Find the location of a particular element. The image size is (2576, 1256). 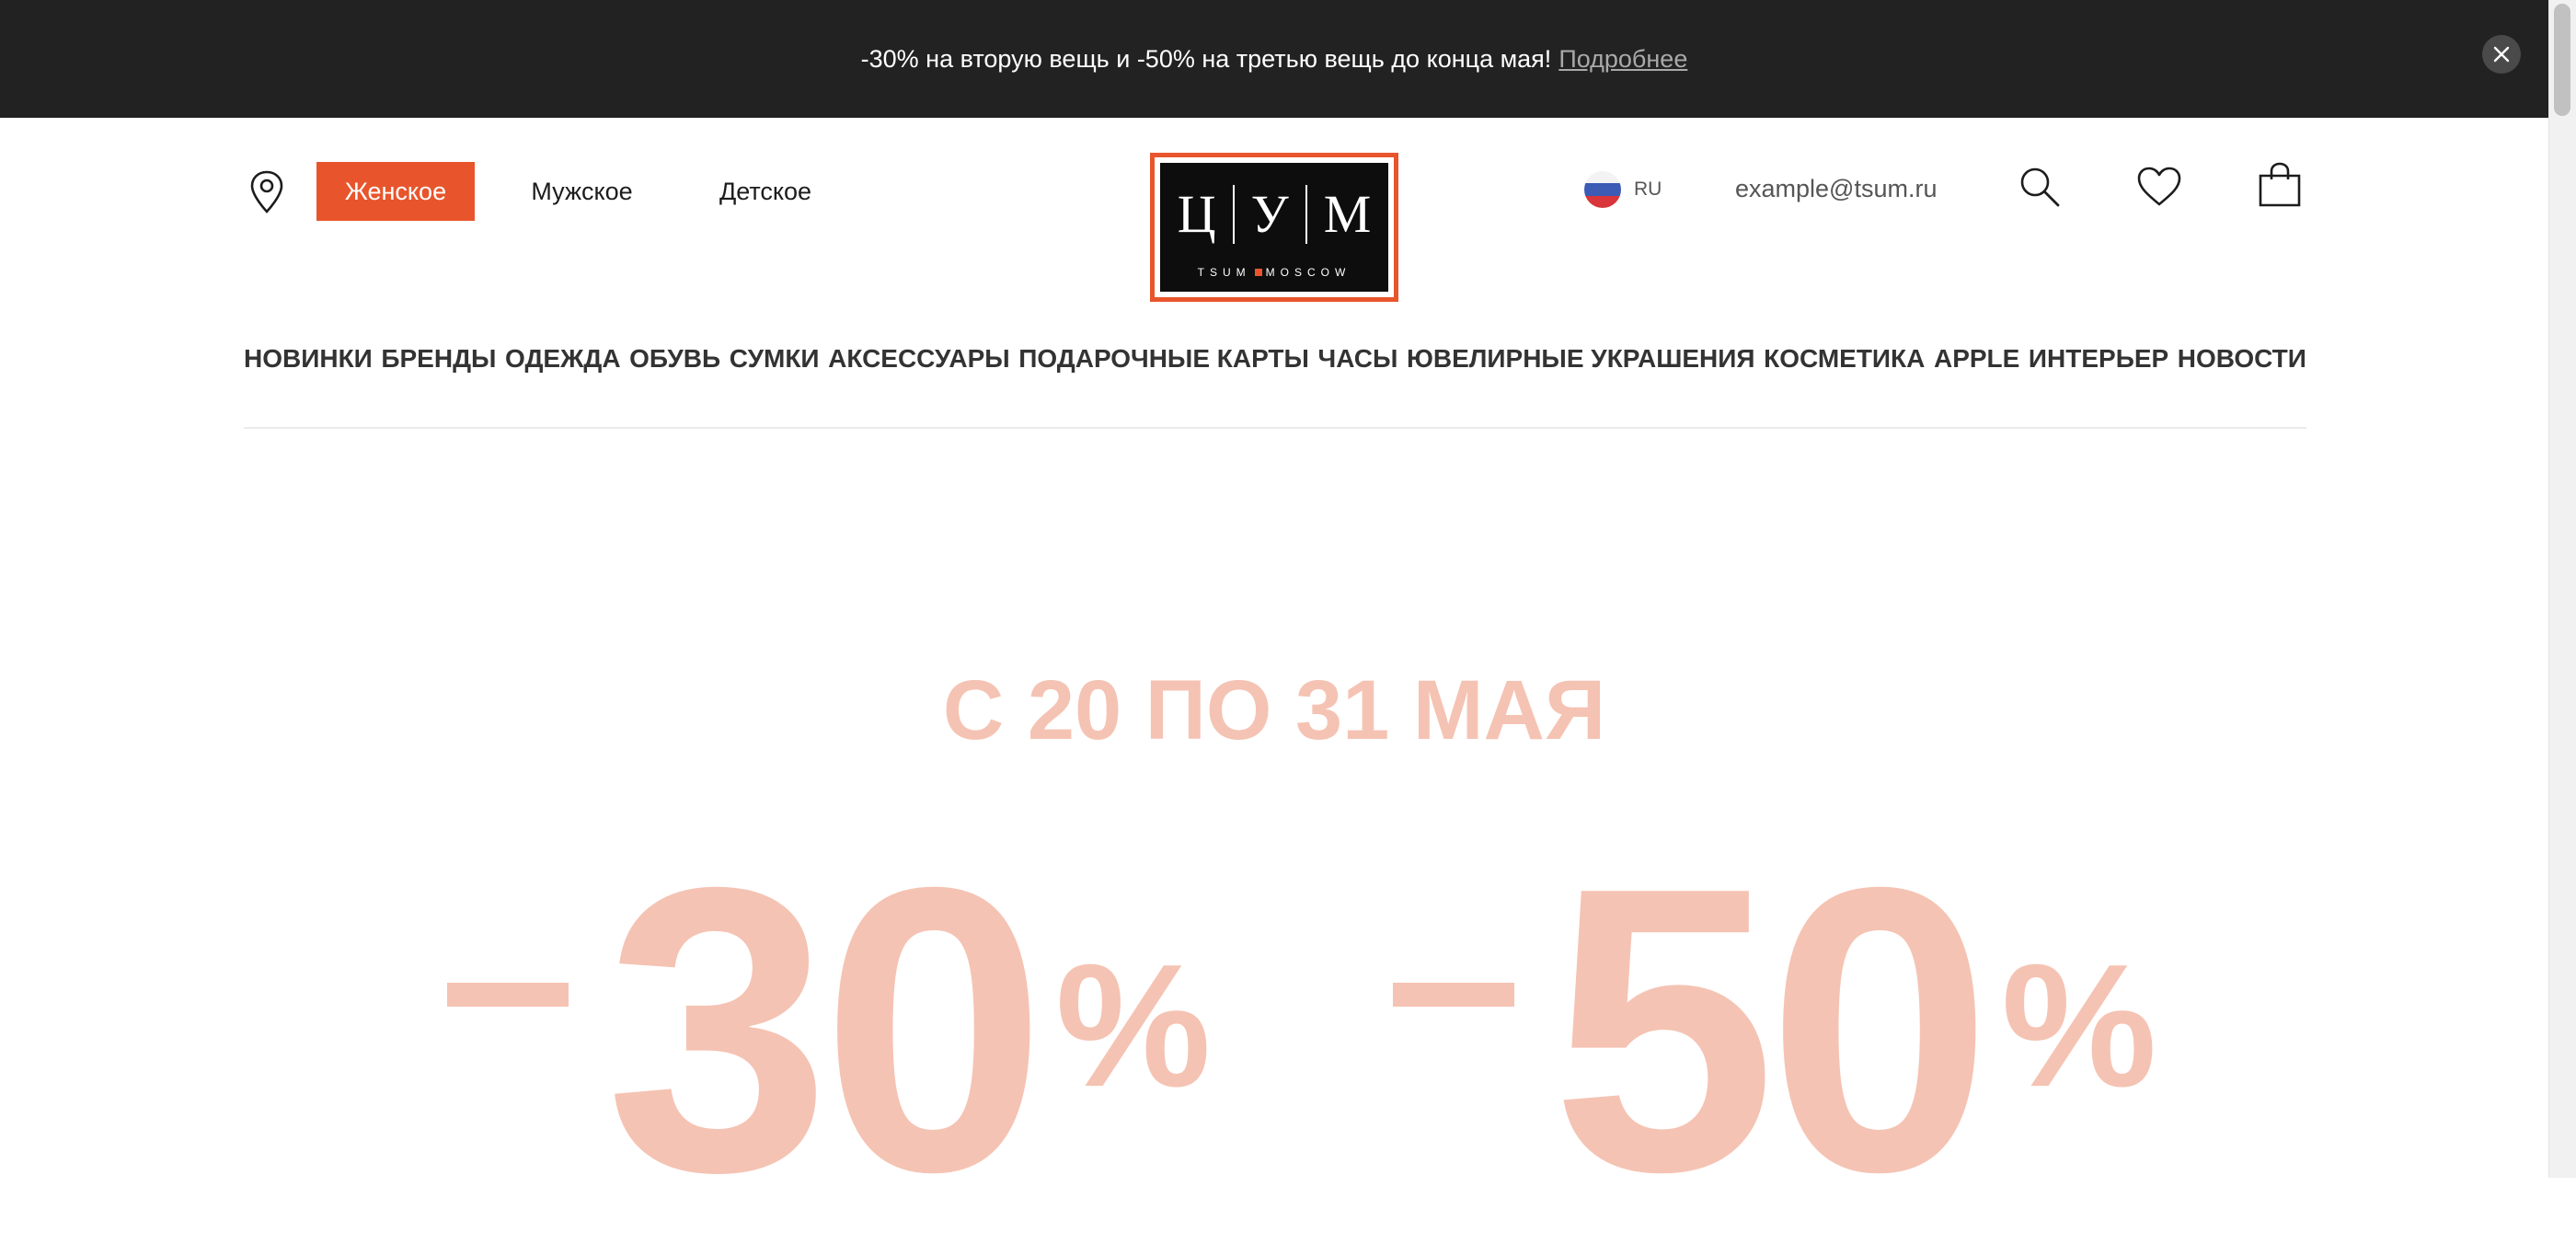

nav-item-gift-cards: ПОДАРОЧНЫЕ КАРТЫ is located at coordinates (1163, 359).